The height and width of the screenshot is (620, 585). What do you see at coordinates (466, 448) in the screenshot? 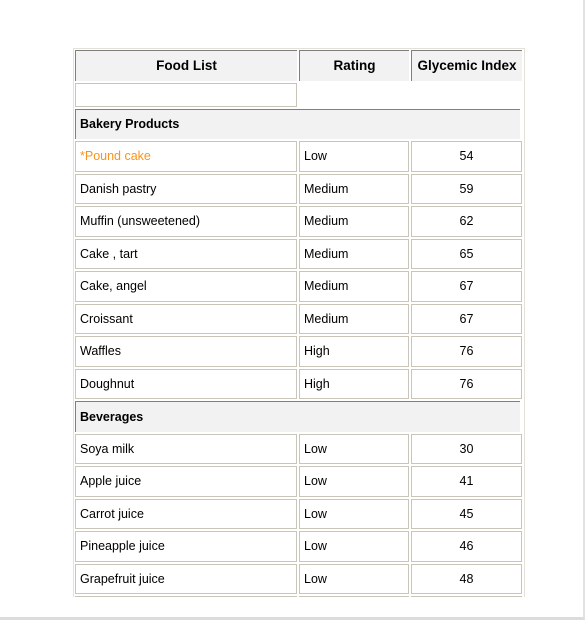
I see `gi-cell: 30` at bounding box center [466, 448].